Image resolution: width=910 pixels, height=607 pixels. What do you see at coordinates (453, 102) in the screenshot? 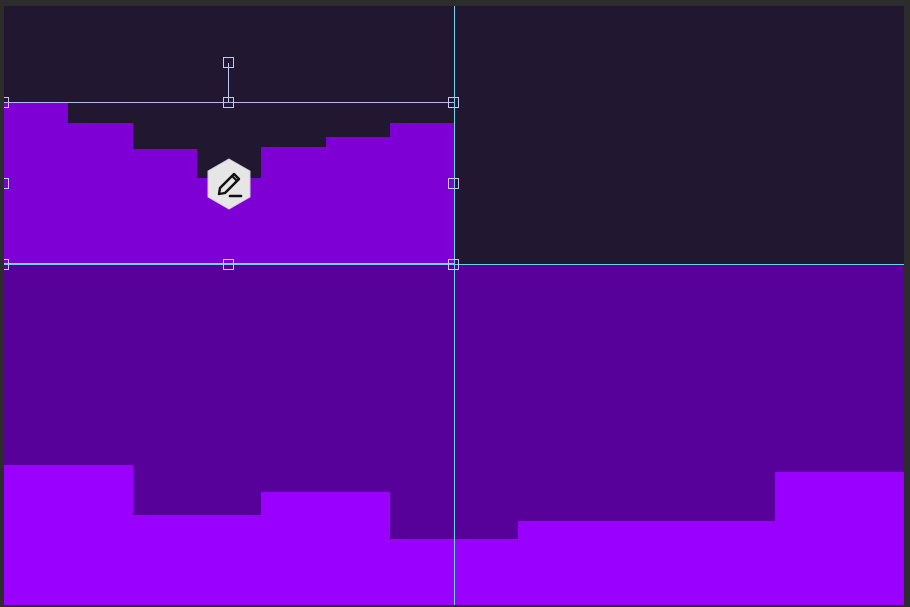
I see `handle-top-right` at bounding box center [453, 102].